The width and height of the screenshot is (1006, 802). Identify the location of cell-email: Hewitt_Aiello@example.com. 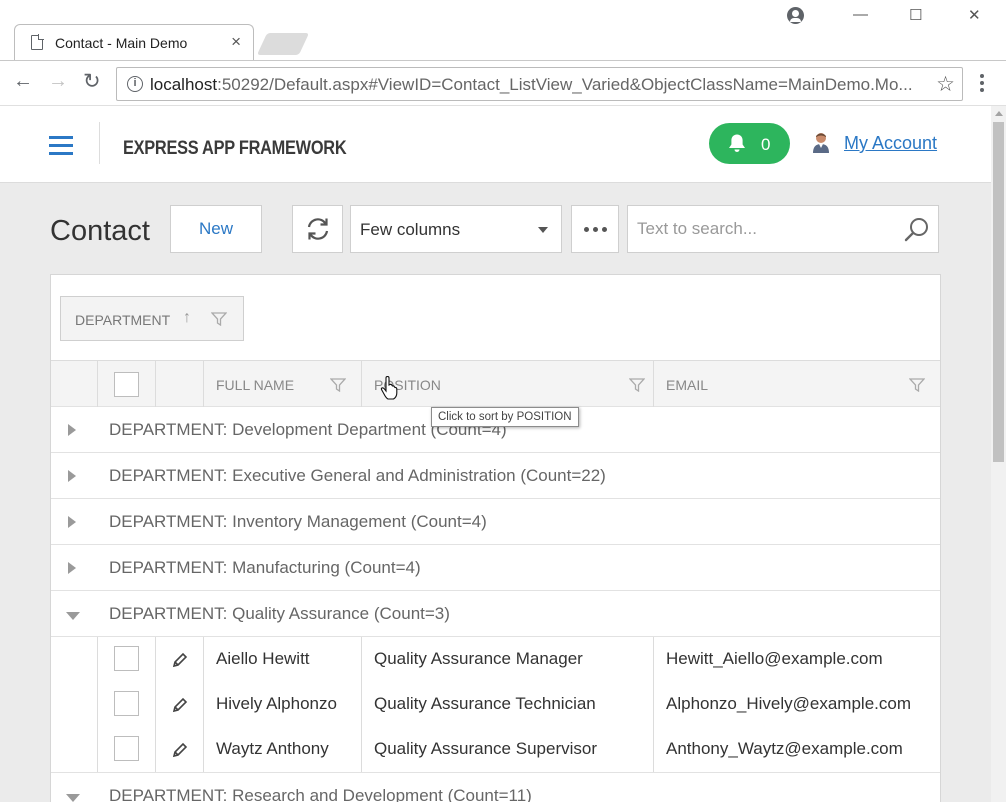
(796, 659).